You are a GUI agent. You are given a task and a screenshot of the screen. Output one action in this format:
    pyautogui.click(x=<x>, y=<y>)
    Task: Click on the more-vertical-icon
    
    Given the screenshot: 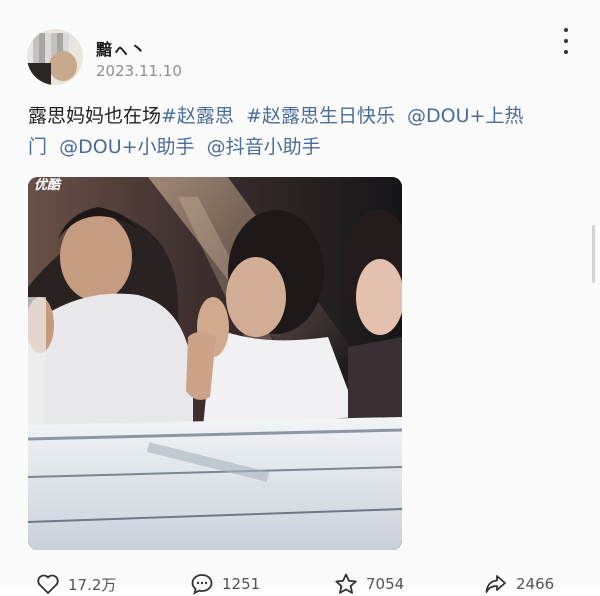 What is the action you would take?
    pyautogui.click(x=566, y=41)
    